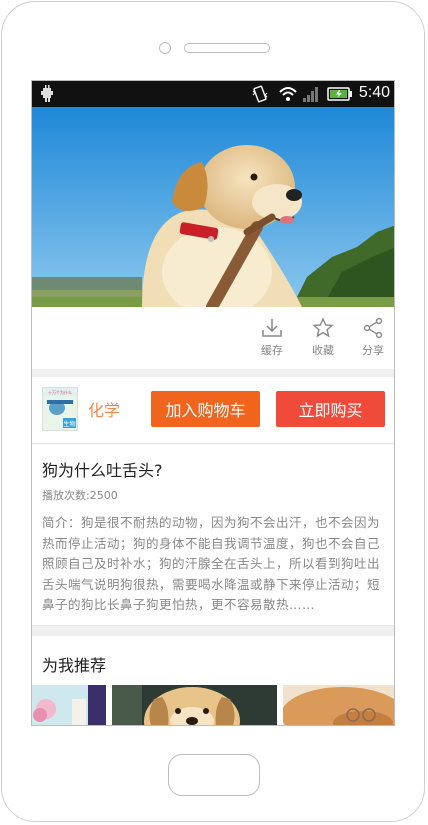  I want to click on share-label: 分享, so click(373, 350).